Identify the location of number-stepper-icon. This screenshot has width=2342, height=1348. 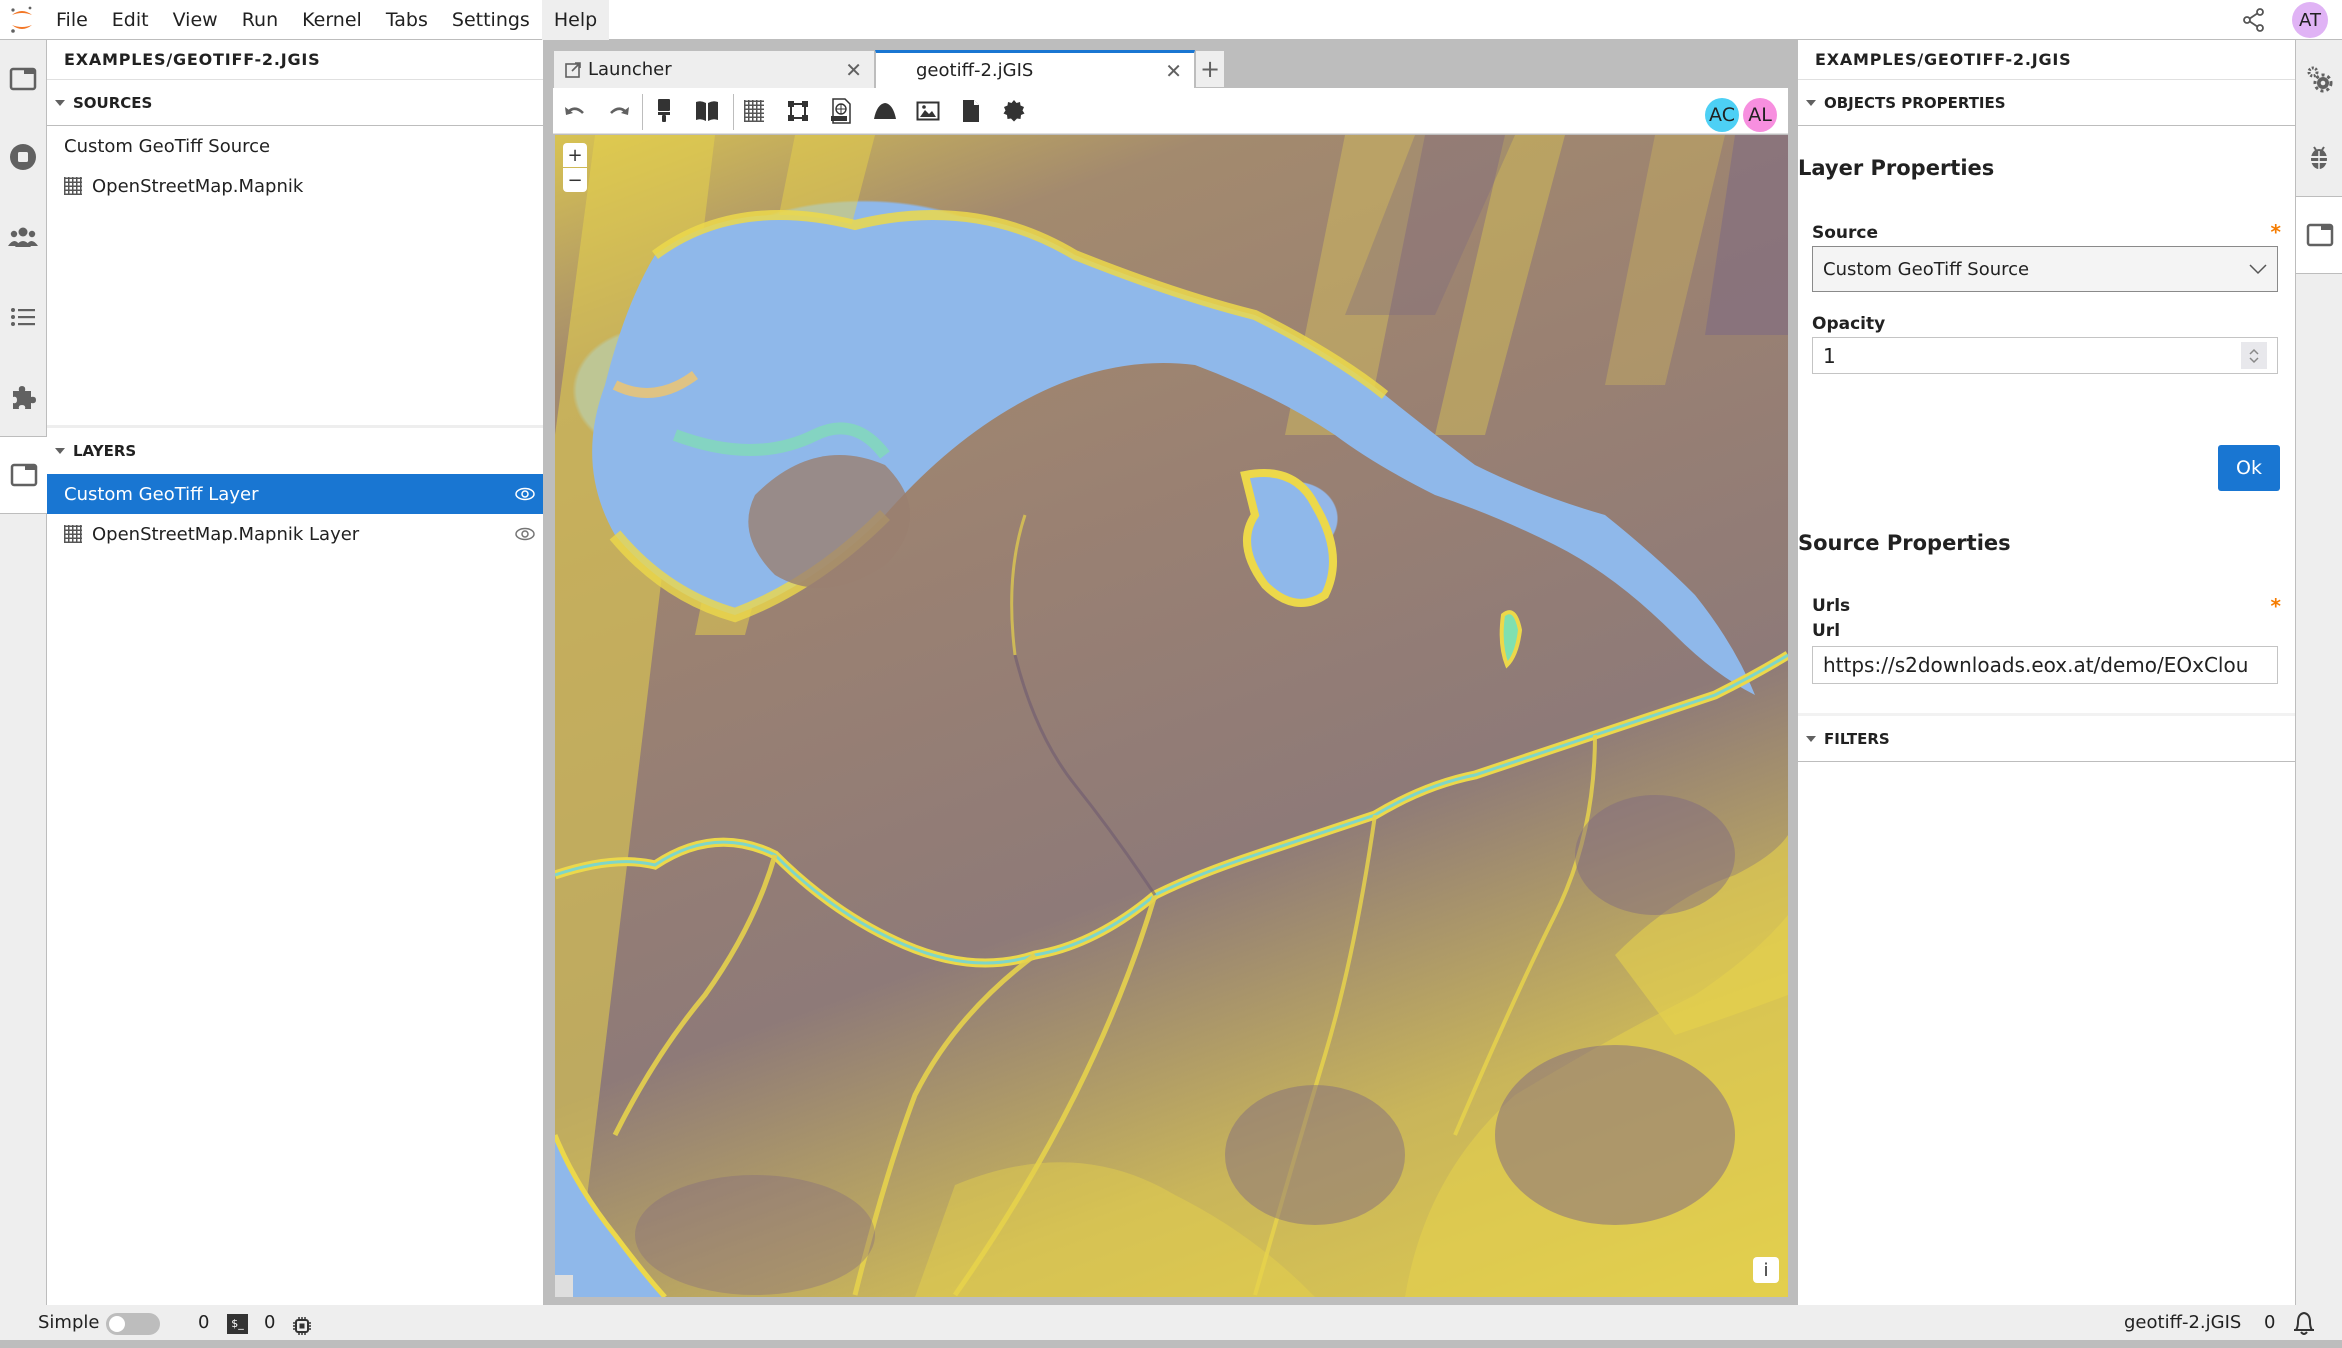
(2254, 355).